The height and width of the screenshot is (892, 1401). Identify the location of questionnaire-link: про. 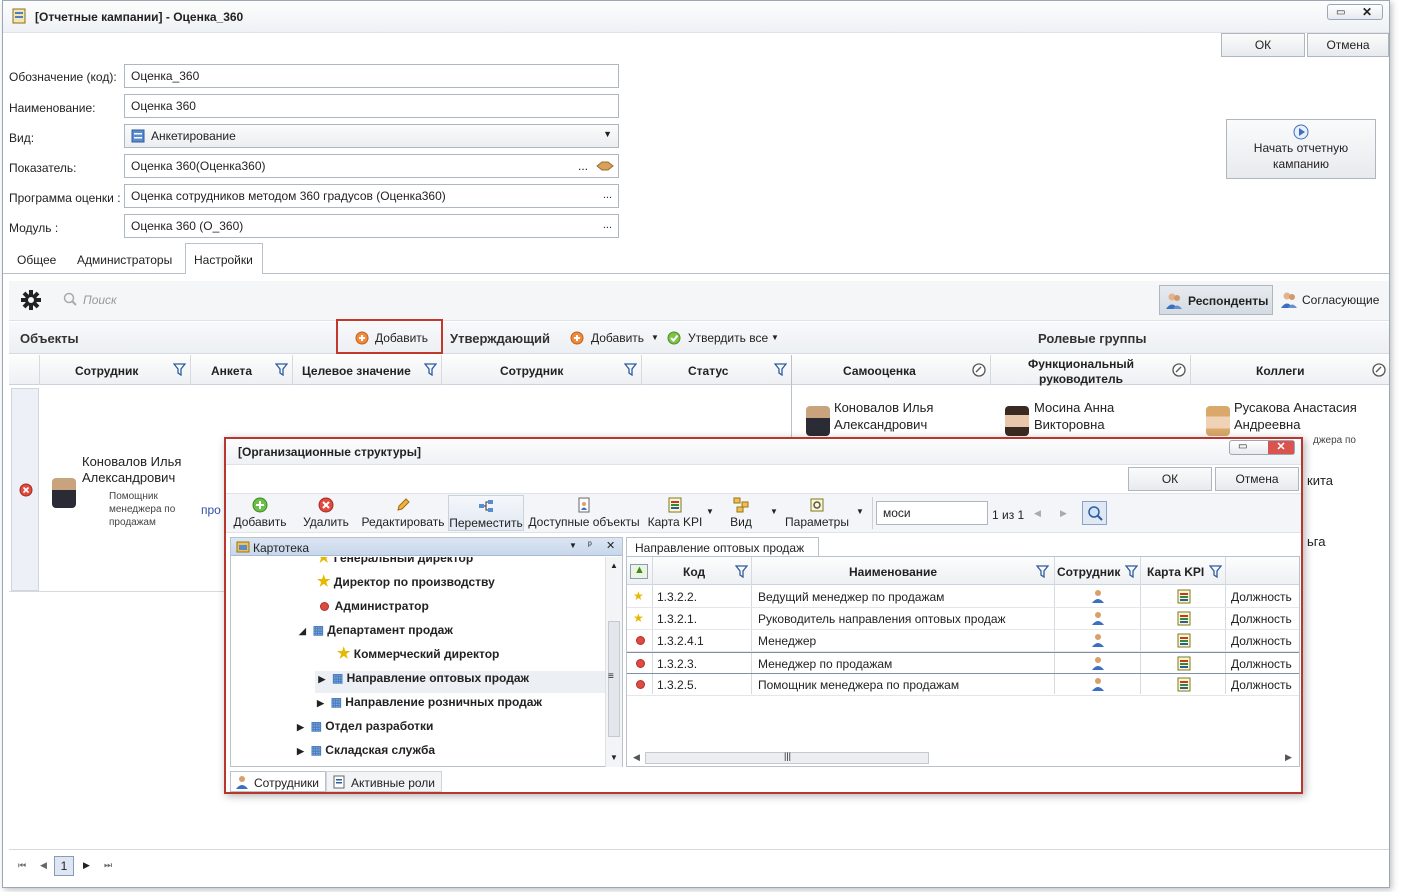
(211, 510).